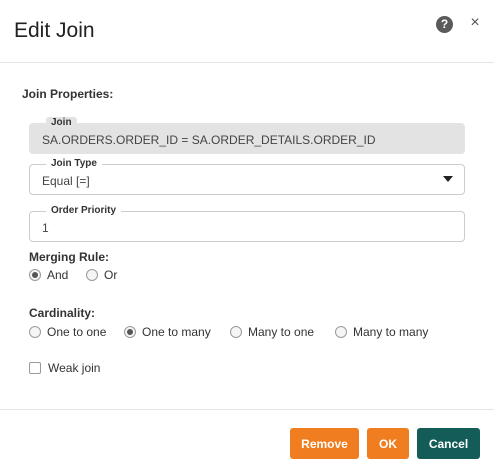 This screenshot has width=494, height=472. Describe the element at coordinates (448, 179) in the screenshot. I see `dropdown-caret-icon` at that location.